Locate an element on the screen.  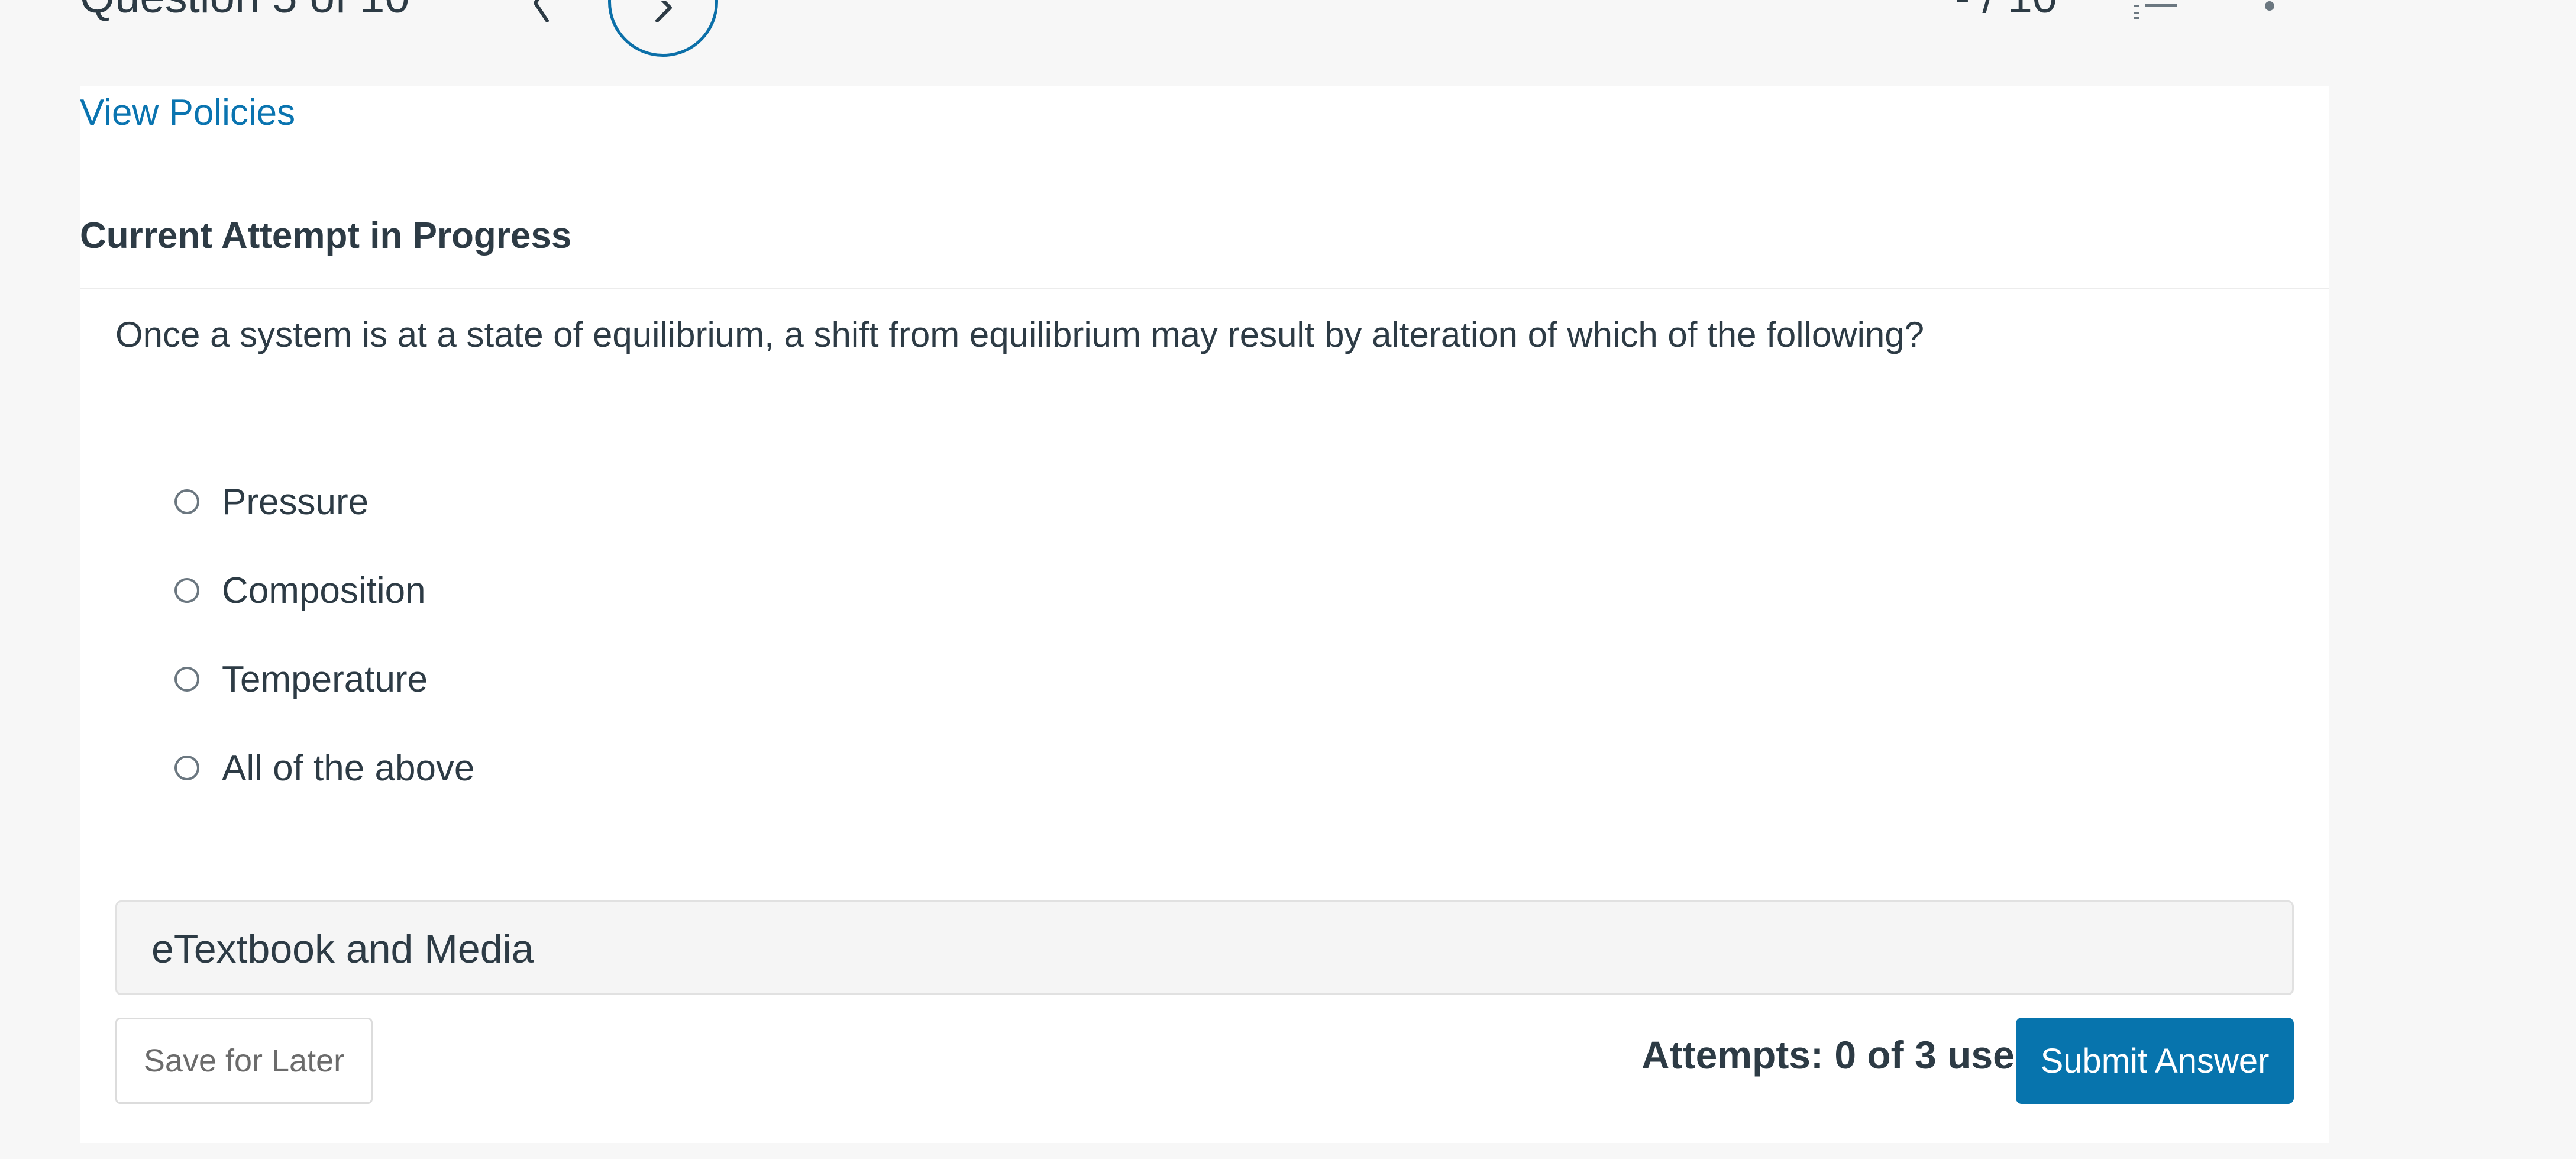
answer-choice-temperature: Temperature is located at coordinates (324, 679).